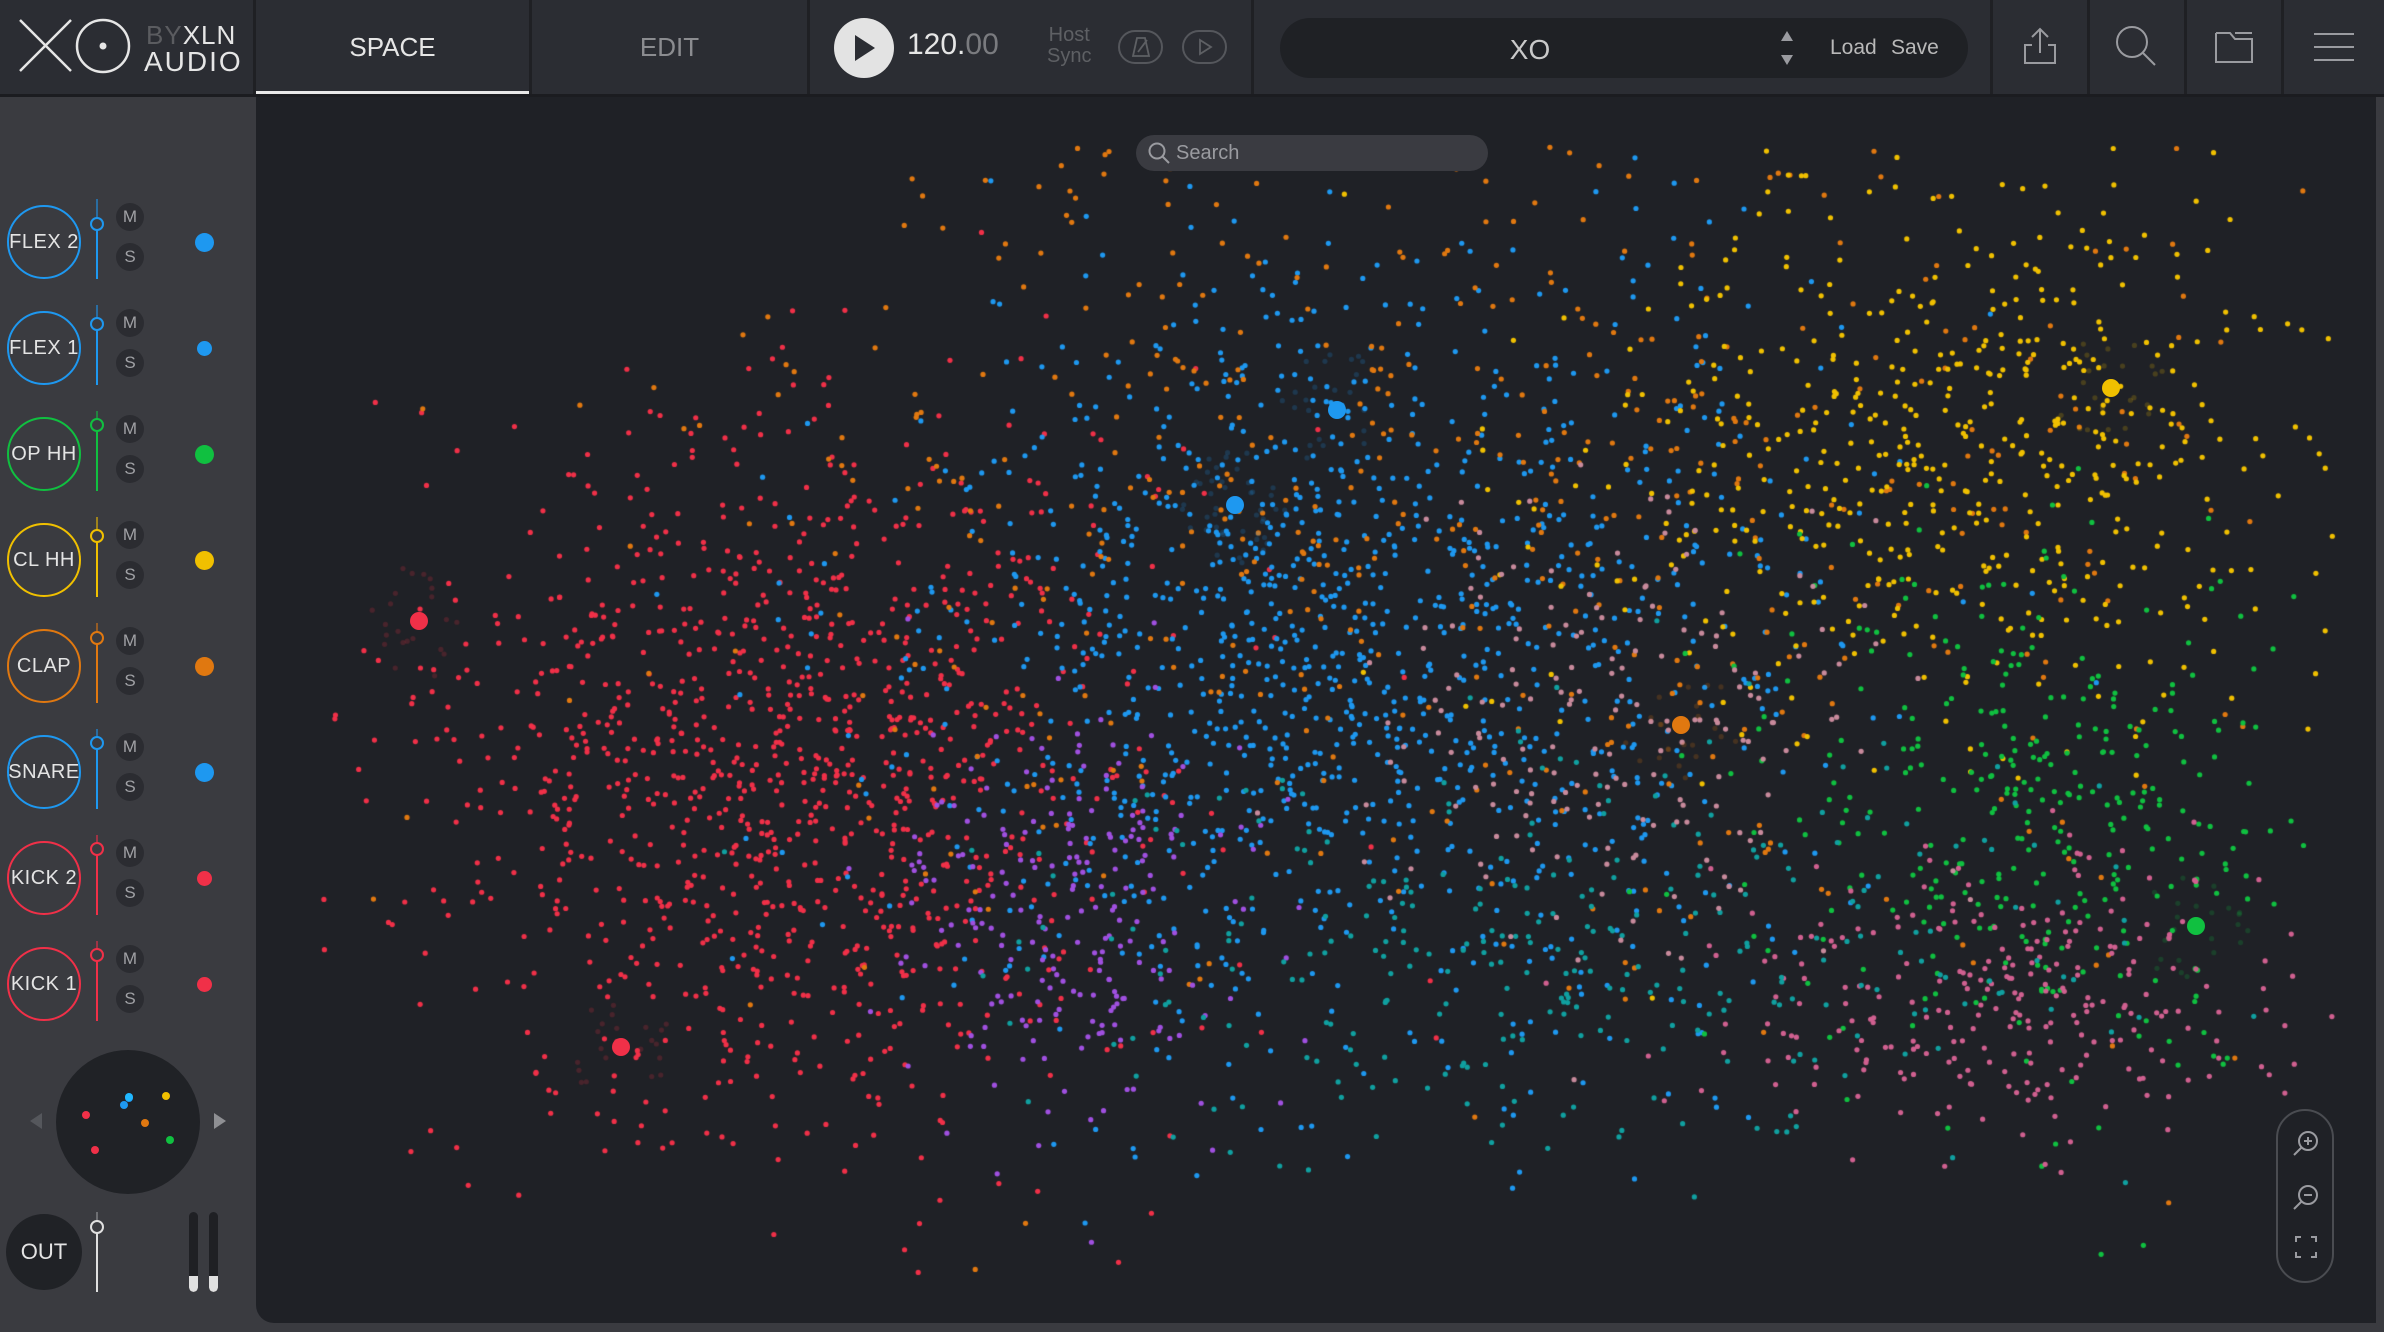 This screenshot has width=2384, height=1332. I want to click on tab-edit-label: EDIT, so click(669, 46).